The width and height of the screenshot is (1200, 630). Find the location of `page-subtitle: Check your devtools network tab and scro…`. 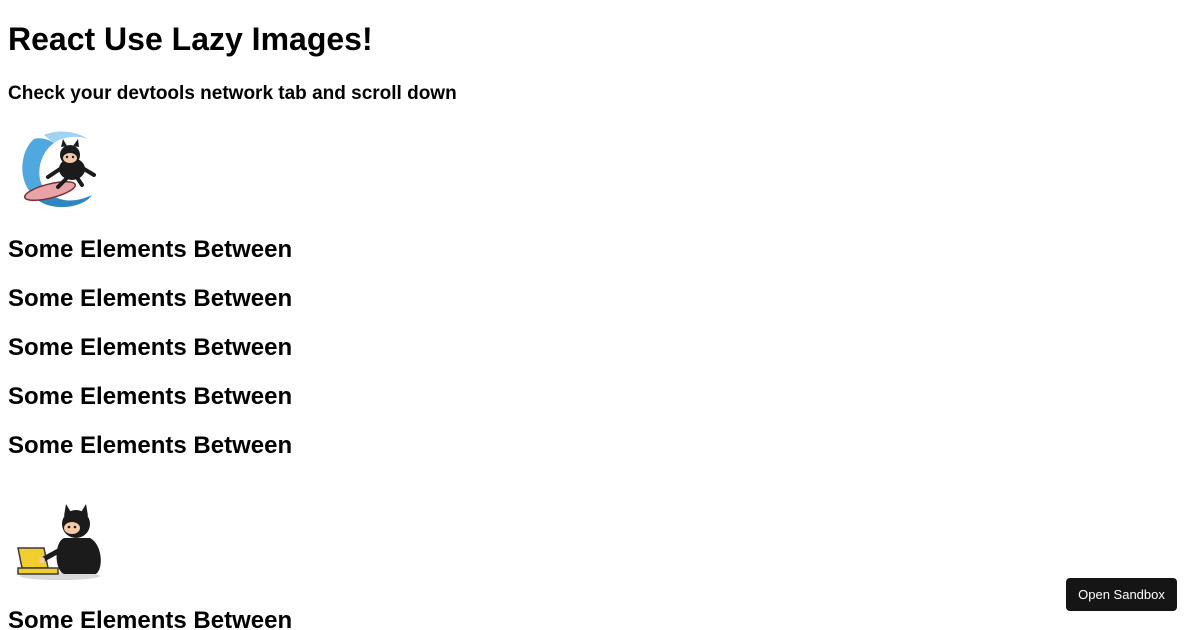

page-subtitle: Check your devtools network tab and scro… is located at coordinates (232, 93).